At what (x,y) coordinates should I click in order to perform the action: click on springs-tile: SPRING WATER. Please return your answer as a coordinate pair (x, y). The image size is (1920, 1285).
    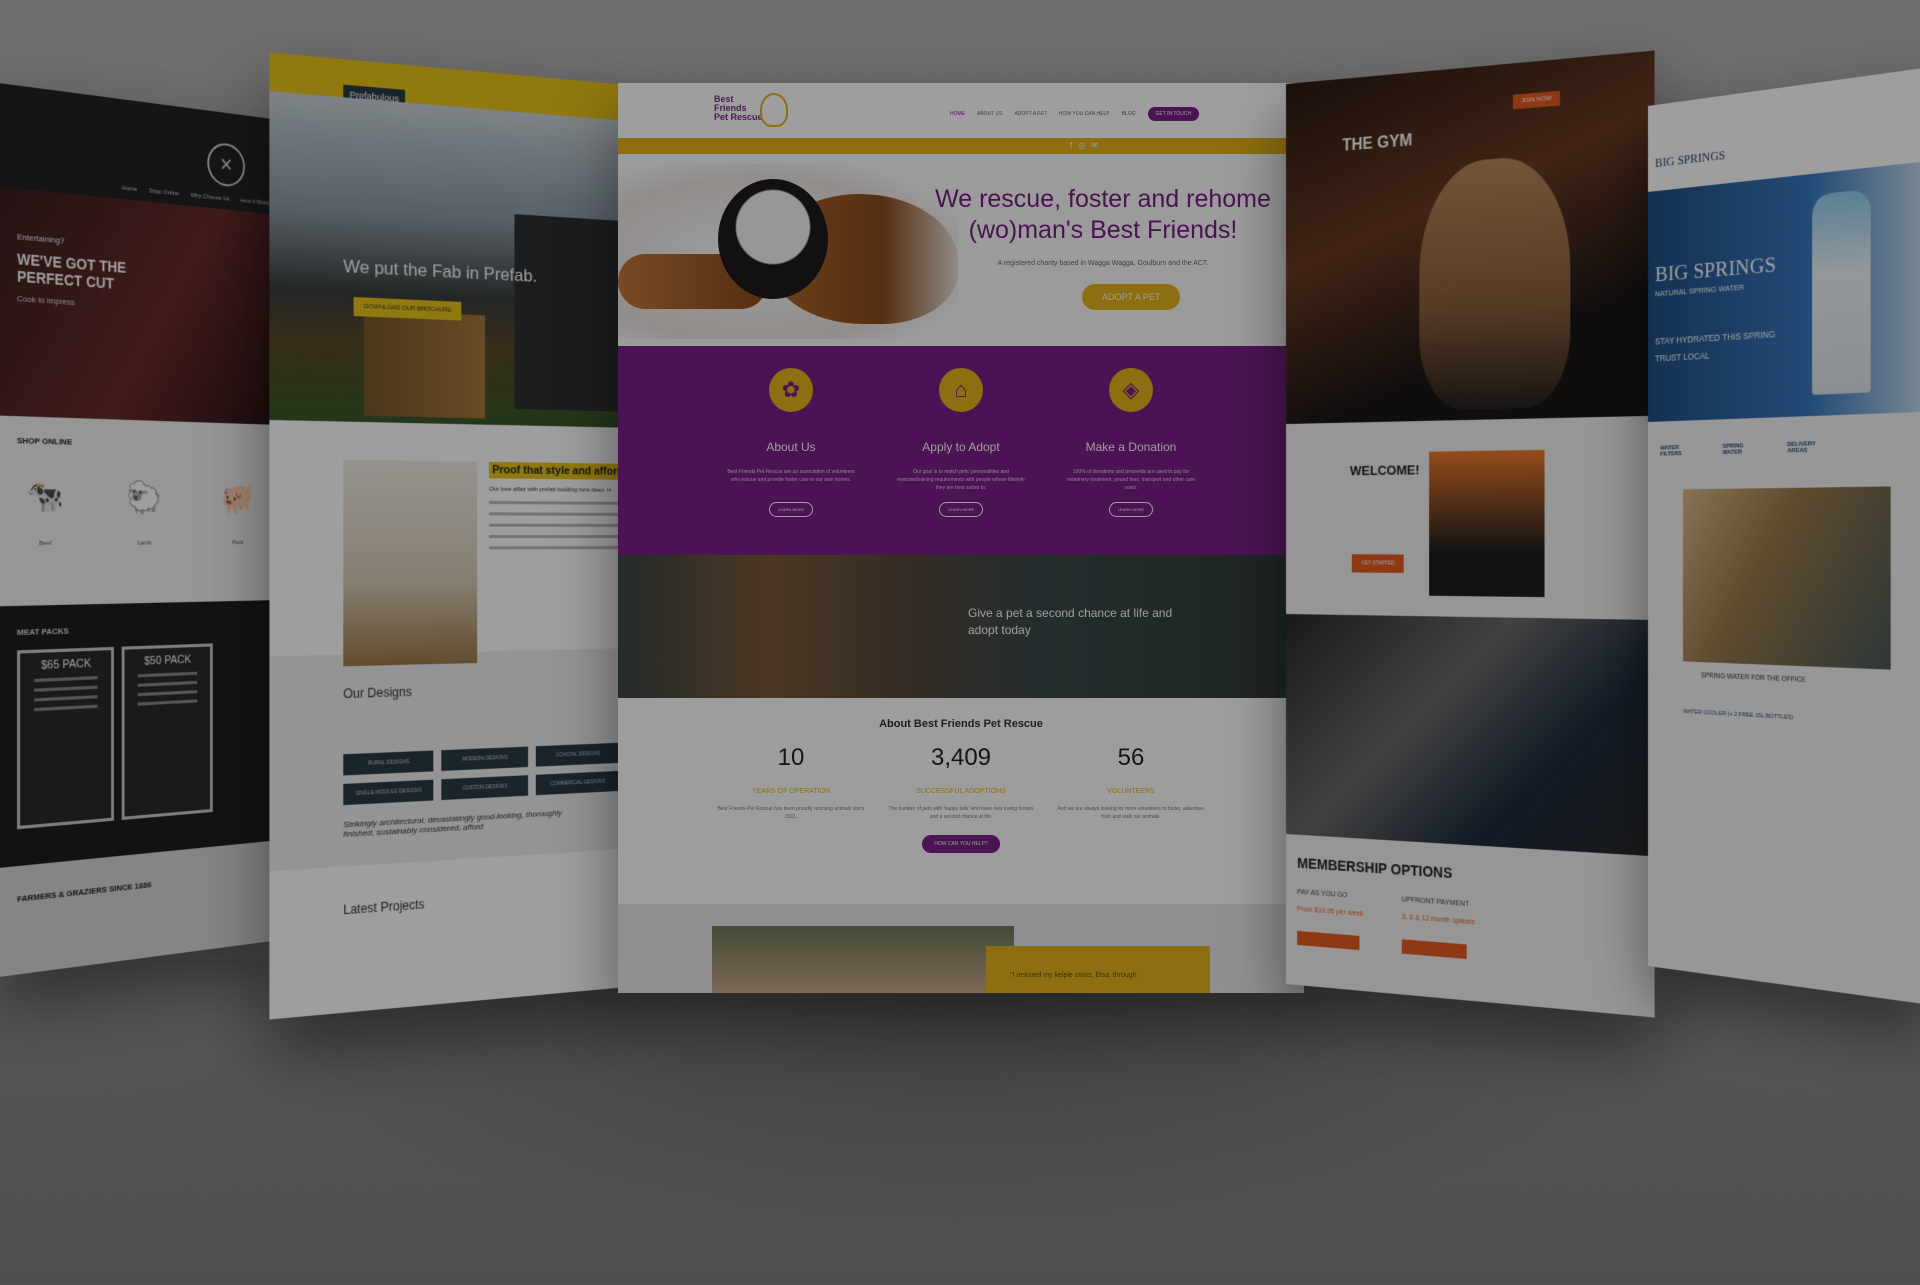
    Looking at the image, I should click on (1740, 449).